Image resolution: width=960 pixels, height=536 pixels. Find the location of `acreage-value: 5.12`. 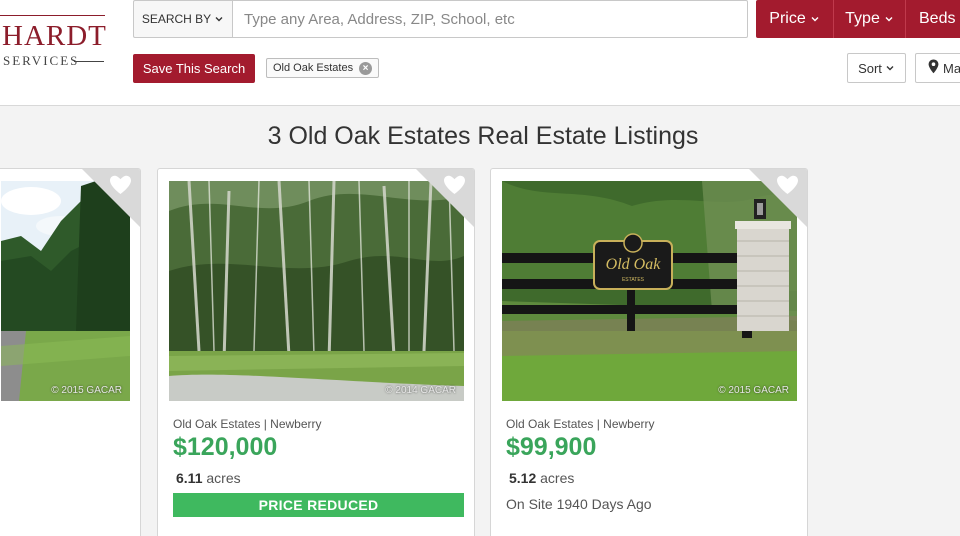

acreage-value: 5.12 is located at coordinates (523, 478).